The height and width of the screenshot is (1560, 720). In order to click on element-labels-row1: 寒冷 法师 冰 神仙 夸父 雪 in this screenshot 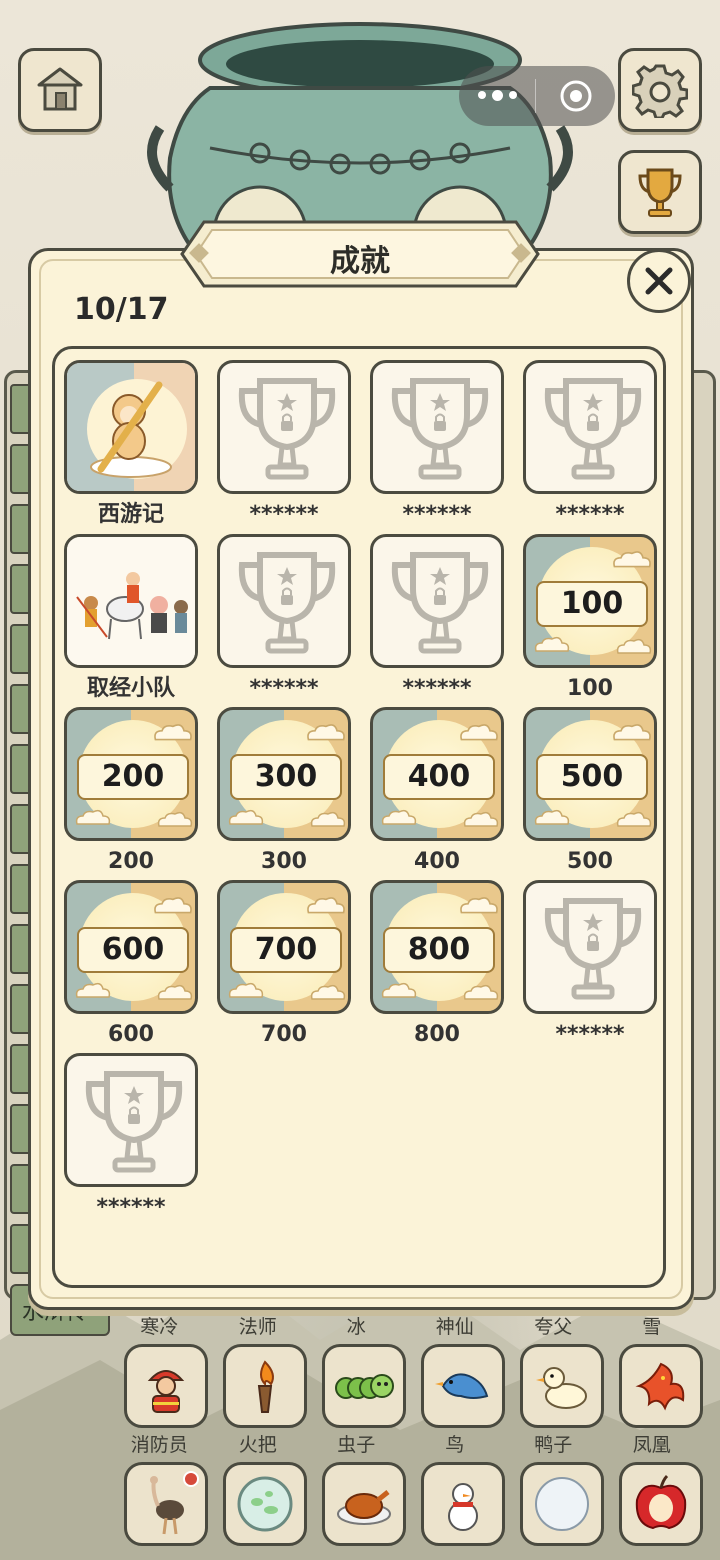, I will do `click(415, 1325)`.